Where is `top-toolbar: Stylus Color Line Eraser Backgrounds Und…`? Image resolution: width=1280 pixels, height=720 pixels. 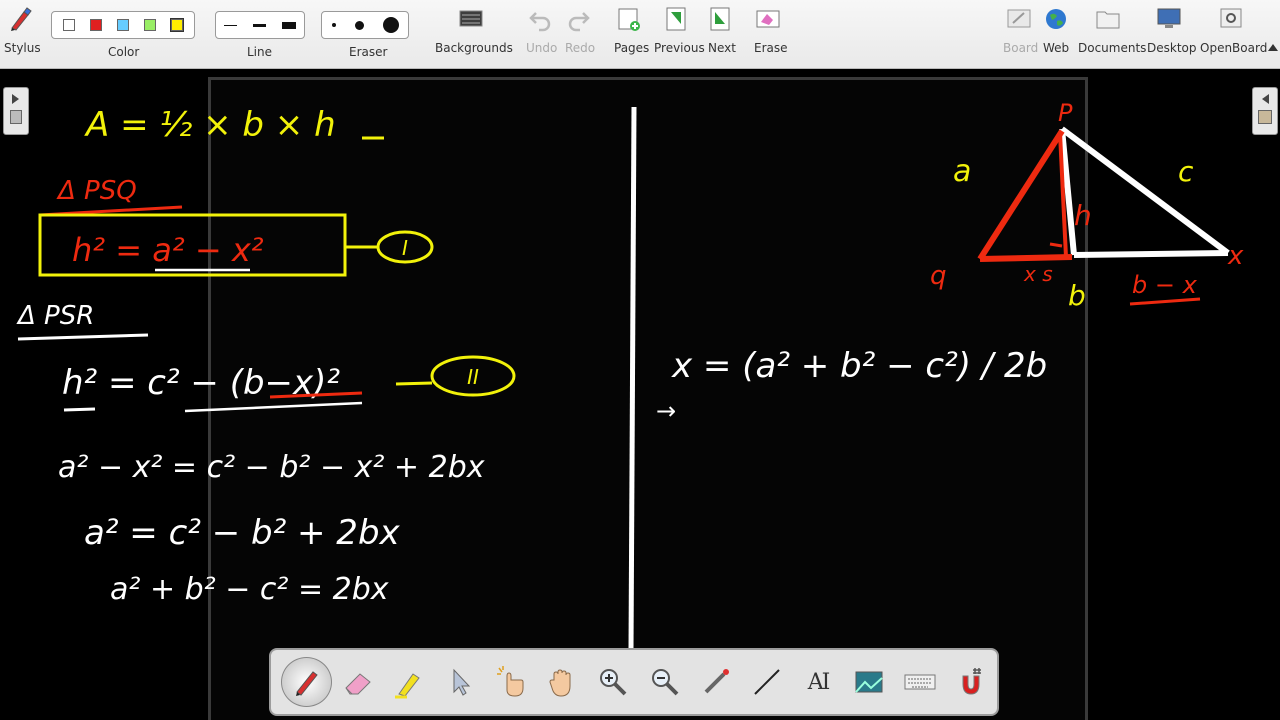
top-toolbar: Stylus Color Line Eraser Backgrounds Und… is located at coordinates (640, 34).